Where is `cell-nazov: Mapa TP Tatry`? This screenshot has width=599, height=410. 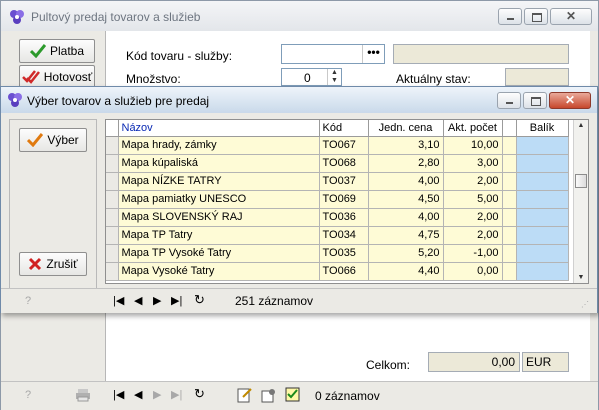 cell-nazov: Mapa TP Tatry is located at coordinates (219, 235).